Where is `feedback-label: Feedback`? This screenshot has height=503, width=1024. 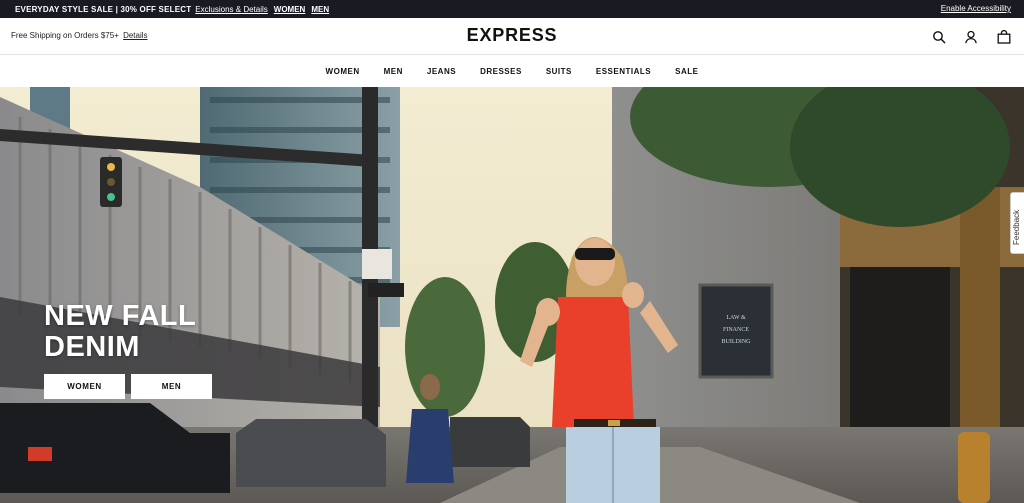
feedback-label: Feedback is located at coordinates (1016, 227).